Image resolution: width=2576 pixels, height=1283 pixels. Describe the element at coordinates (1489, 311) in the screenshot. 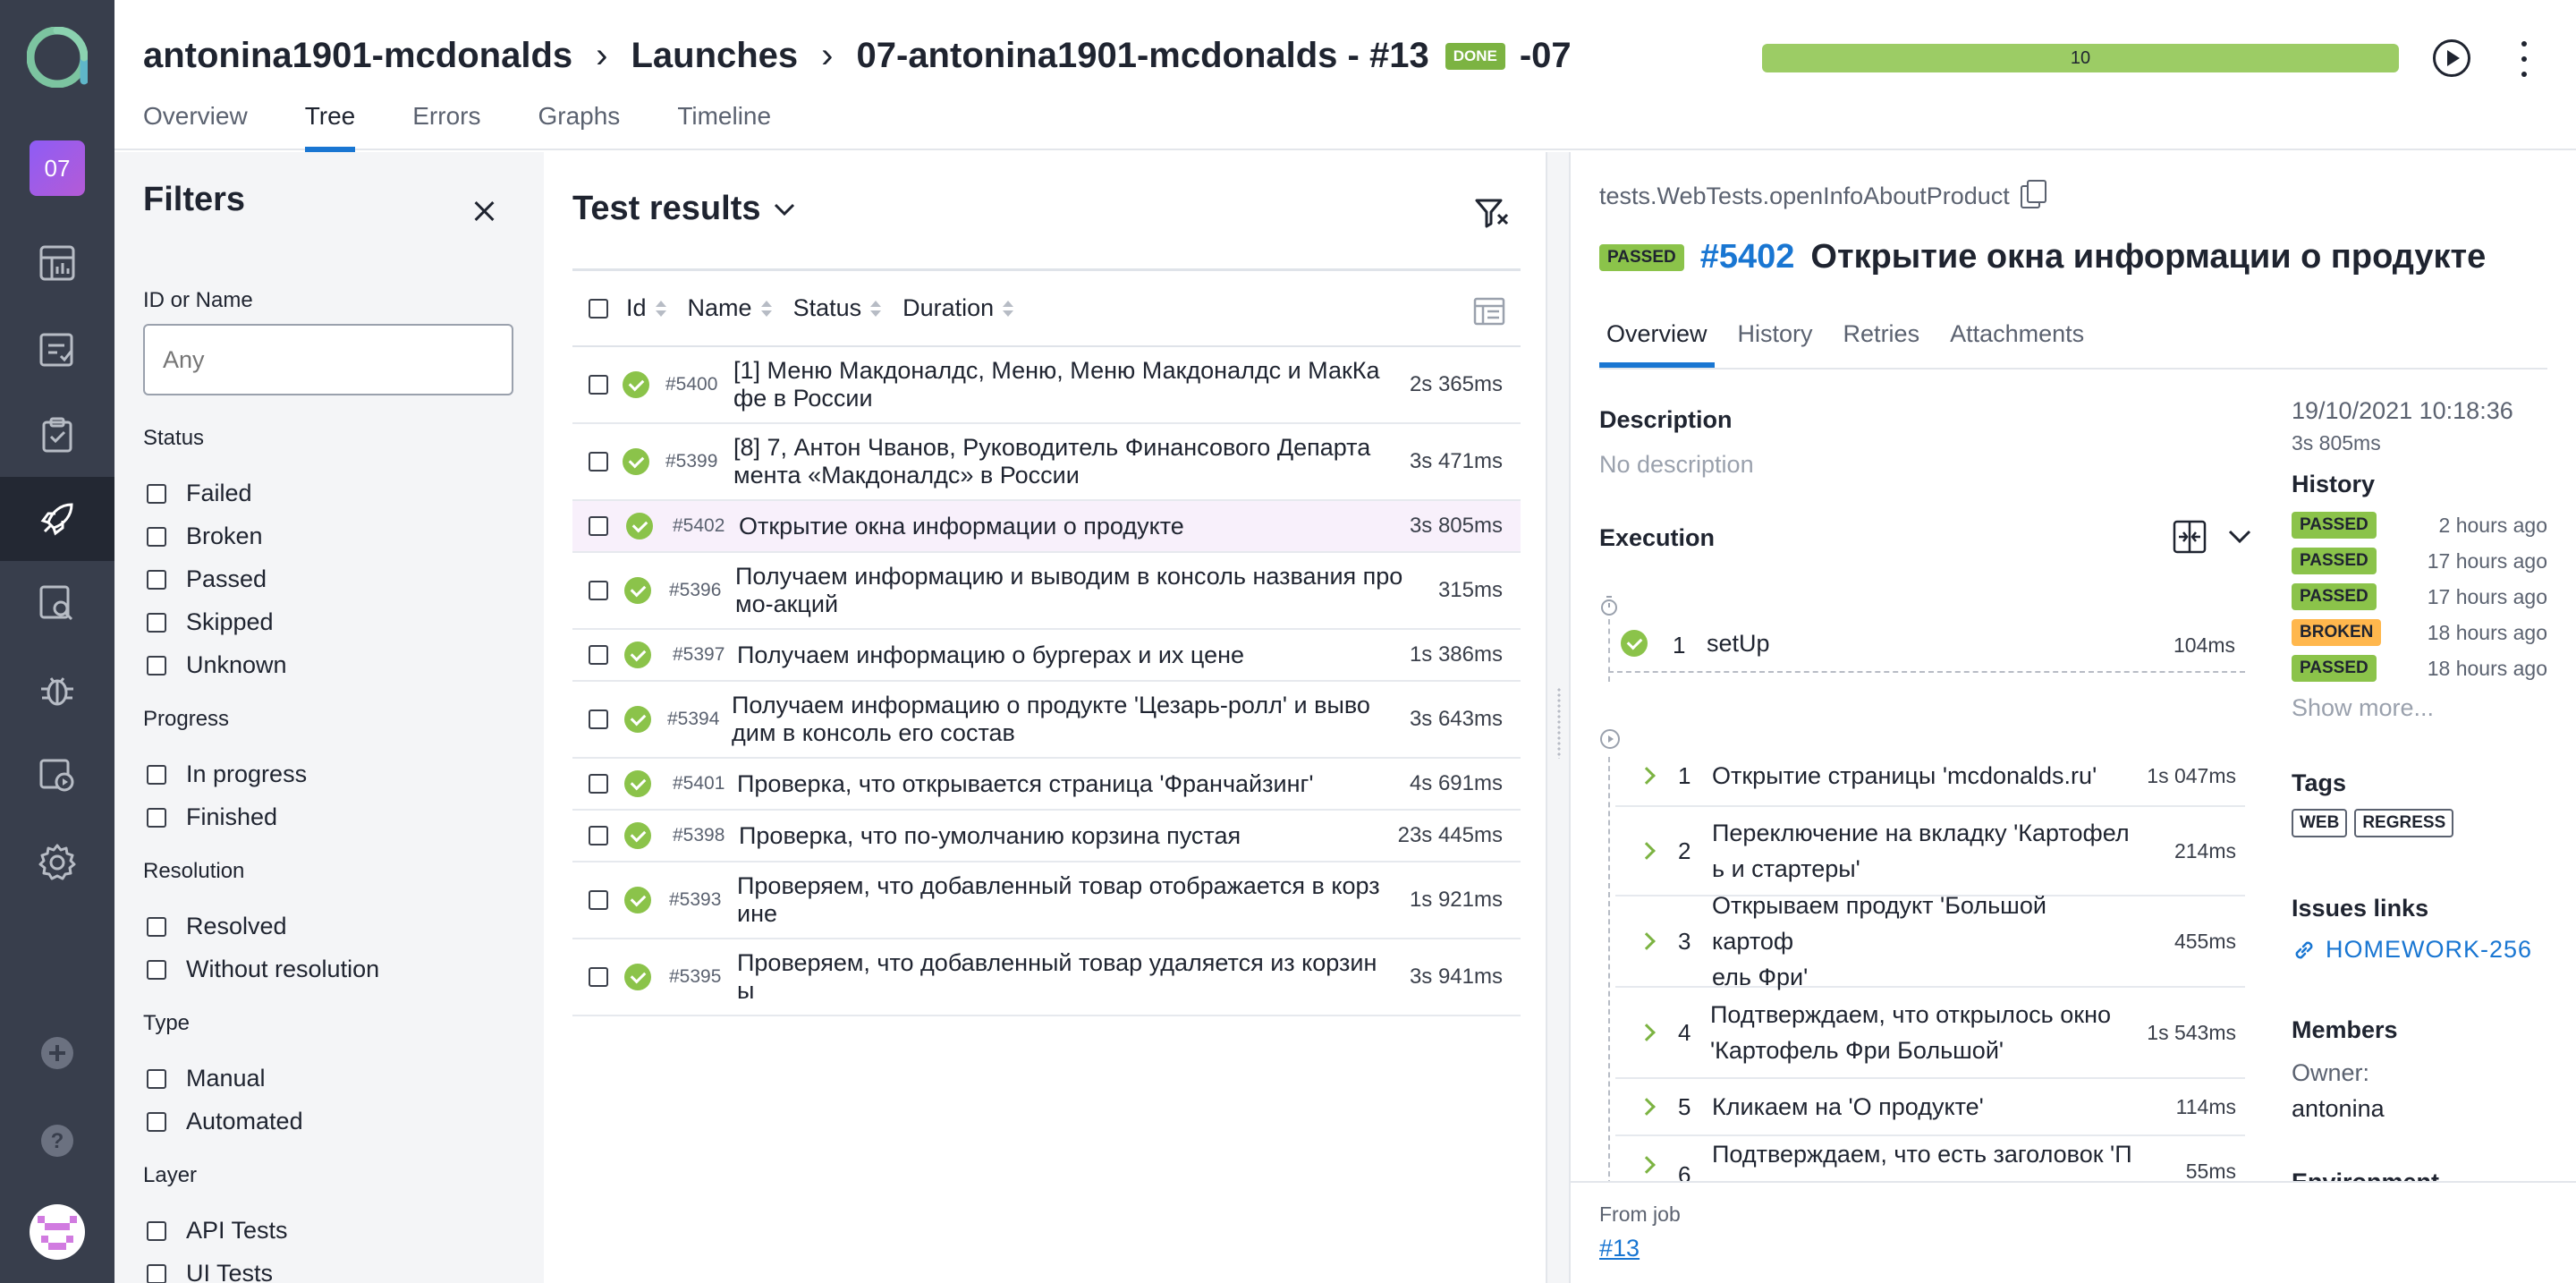

I see `columns-settings-icon` at that location.